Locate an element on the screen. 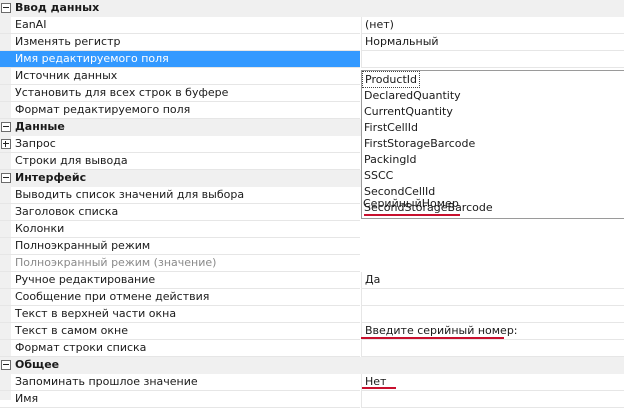 This screenshot has width=624, height=408. prop-eanai: EanAI (нет) is located at coordinates (312, 25).